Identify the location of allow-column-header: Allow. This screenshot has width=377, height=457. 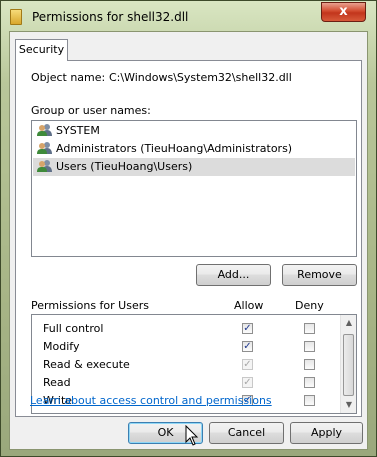
(249, 305).